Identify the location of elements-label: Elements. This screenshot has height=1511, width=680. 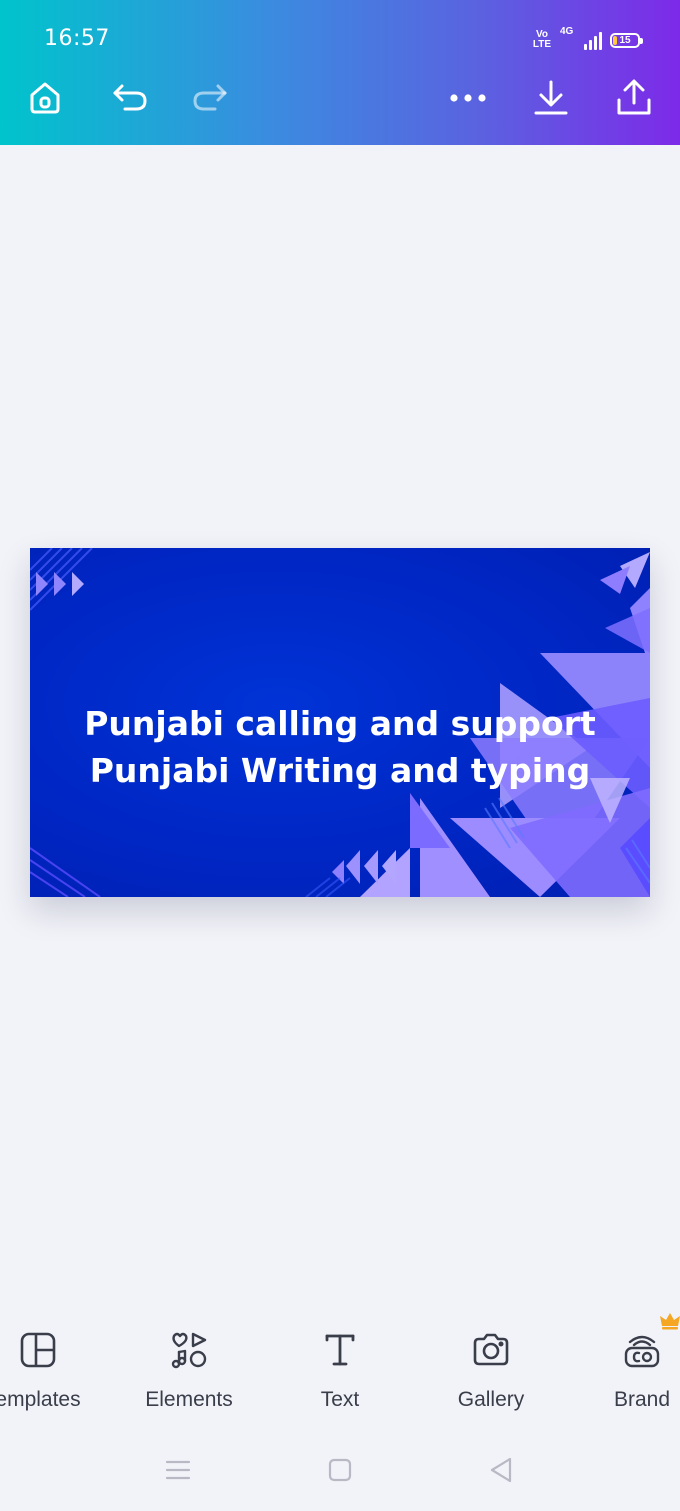
(189, 1399).